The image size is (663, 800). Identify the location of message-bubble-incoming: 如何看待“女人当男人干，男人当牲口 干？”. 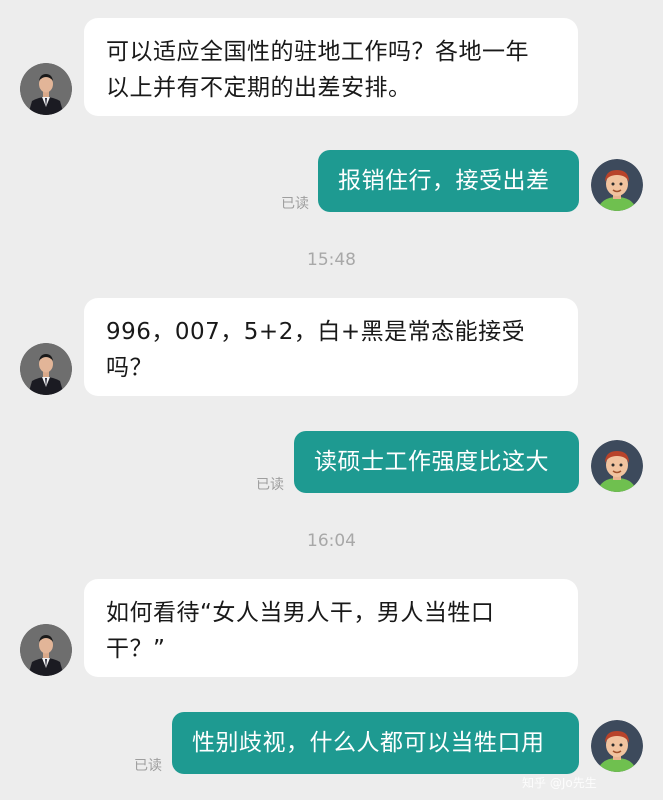
(331, 628).